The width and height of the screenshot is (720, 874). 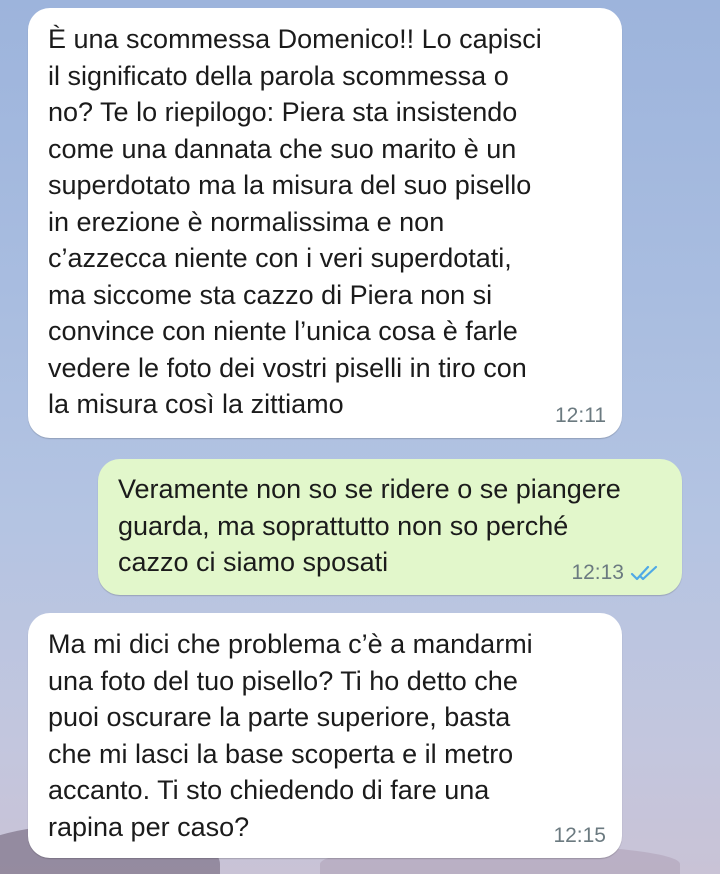 I want to click on message-timestamp: 12:11, so click(x=580, y=415).